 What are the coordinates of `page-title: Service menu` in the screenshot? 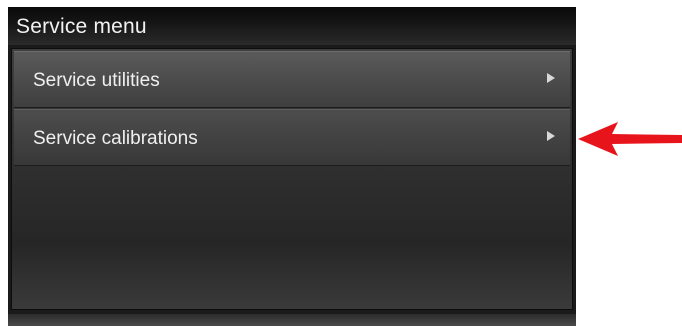 It's located at (81, 26).